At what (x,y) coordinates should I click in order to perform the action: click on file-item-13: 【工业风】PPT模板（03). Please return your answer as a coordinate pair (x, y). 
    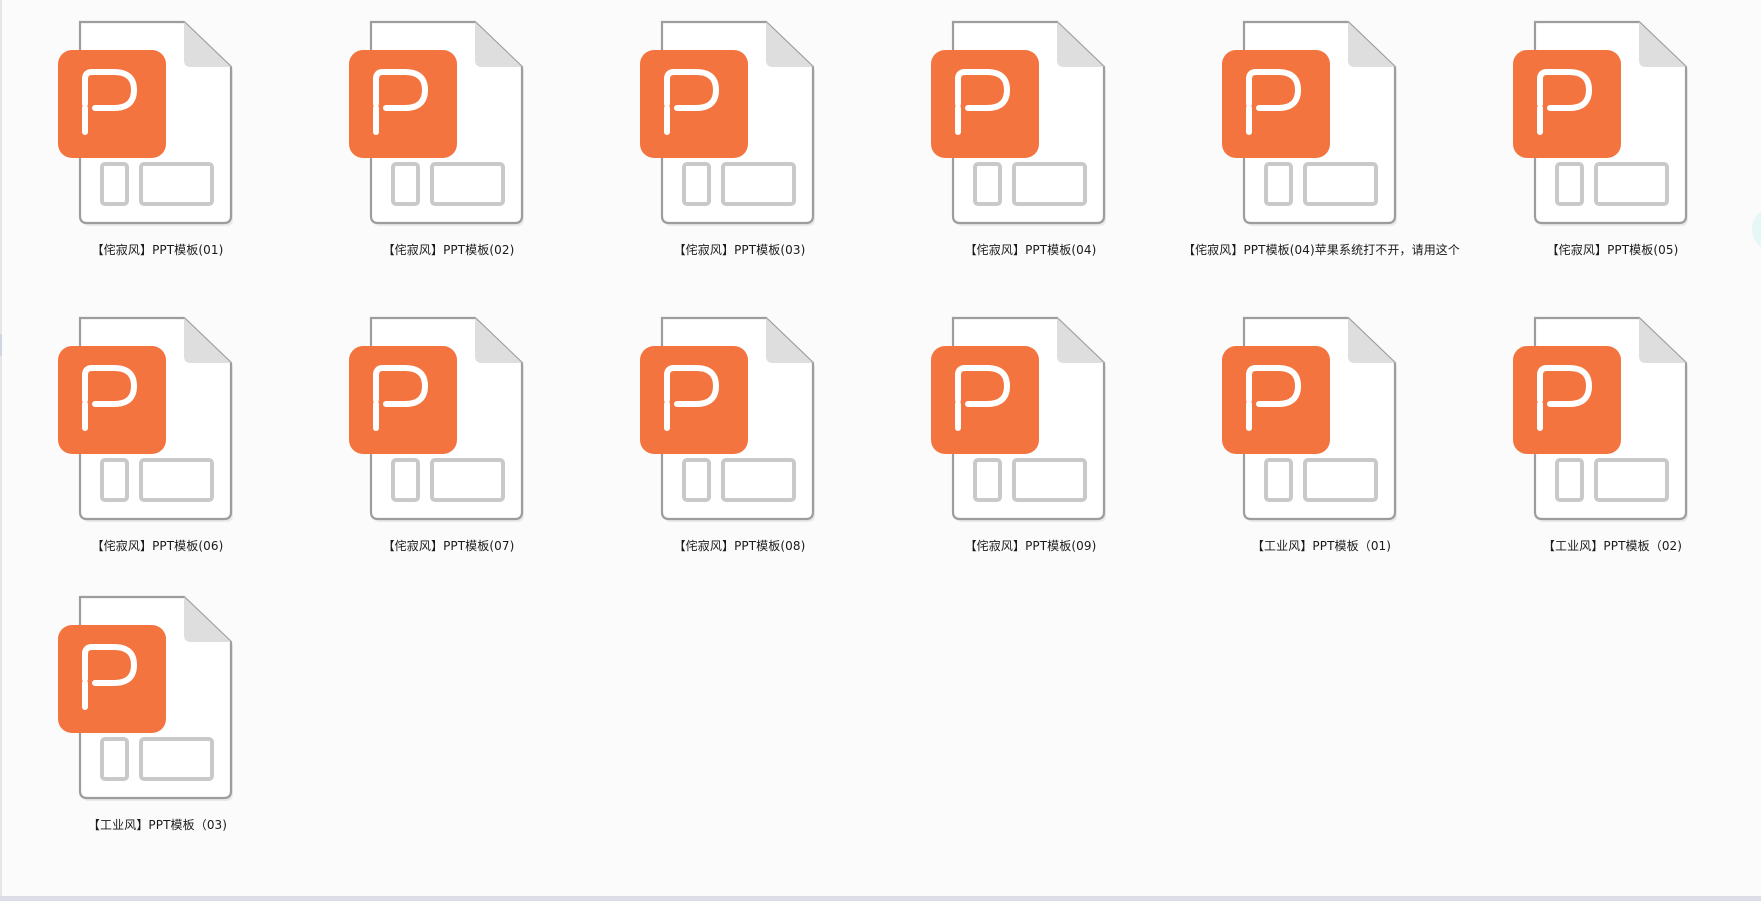
    Looking at the image, I should click on (157, 703).